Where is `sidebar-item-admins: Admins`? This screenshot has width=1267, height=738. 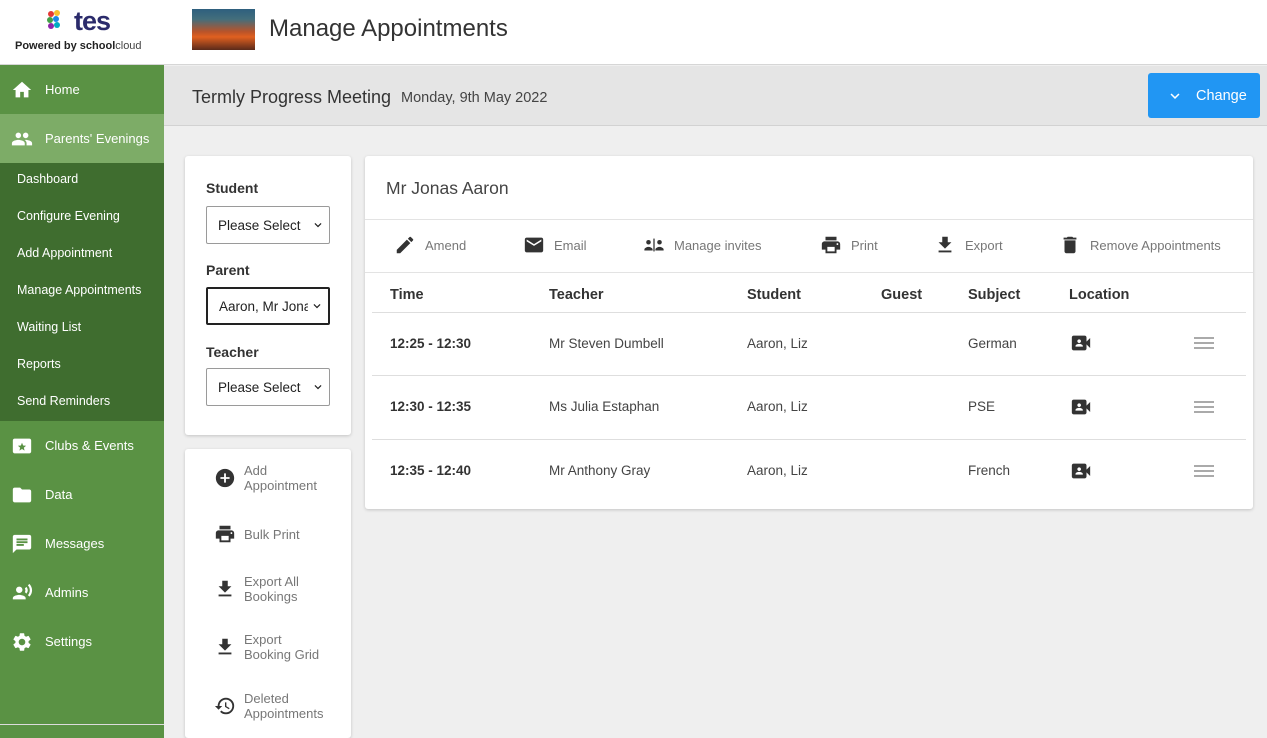
sidebar-item-admins: Admins is located at coordinates (82, 592).